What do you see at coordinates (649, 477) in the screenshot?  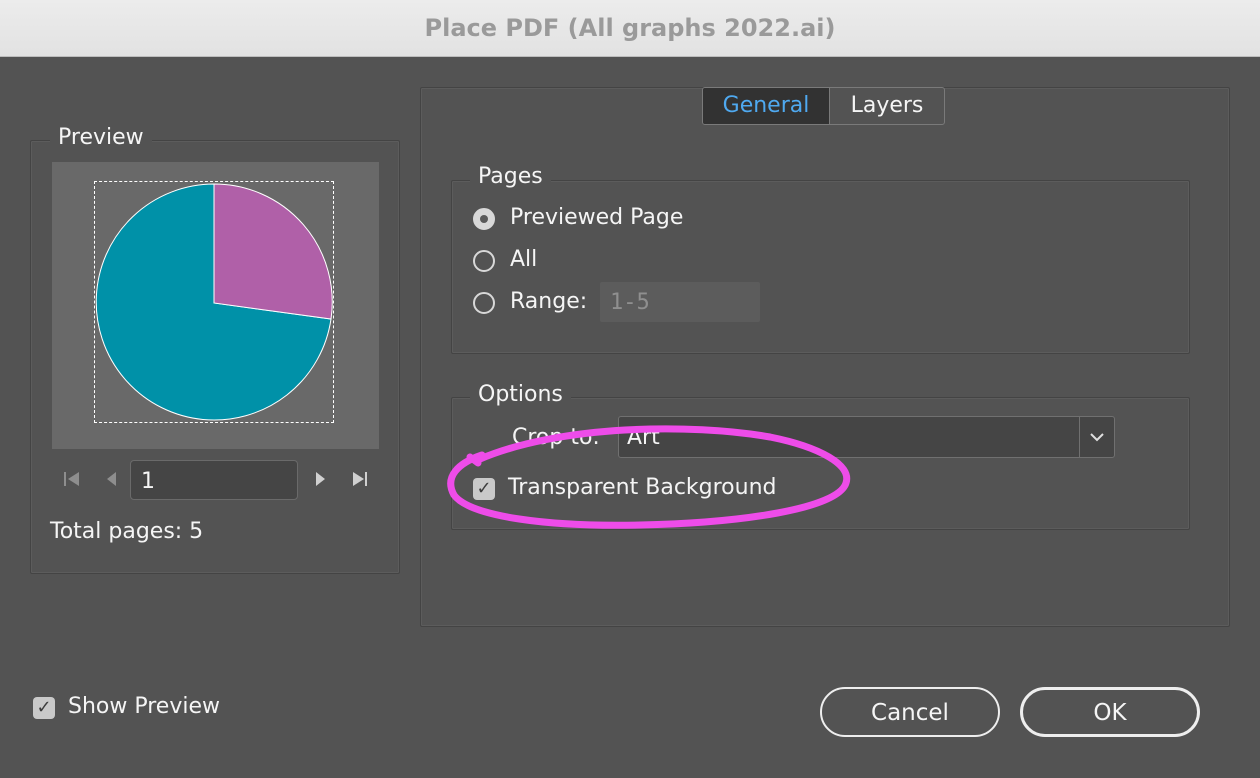 I see `annotation-circle` at bounding box center [649, 477].